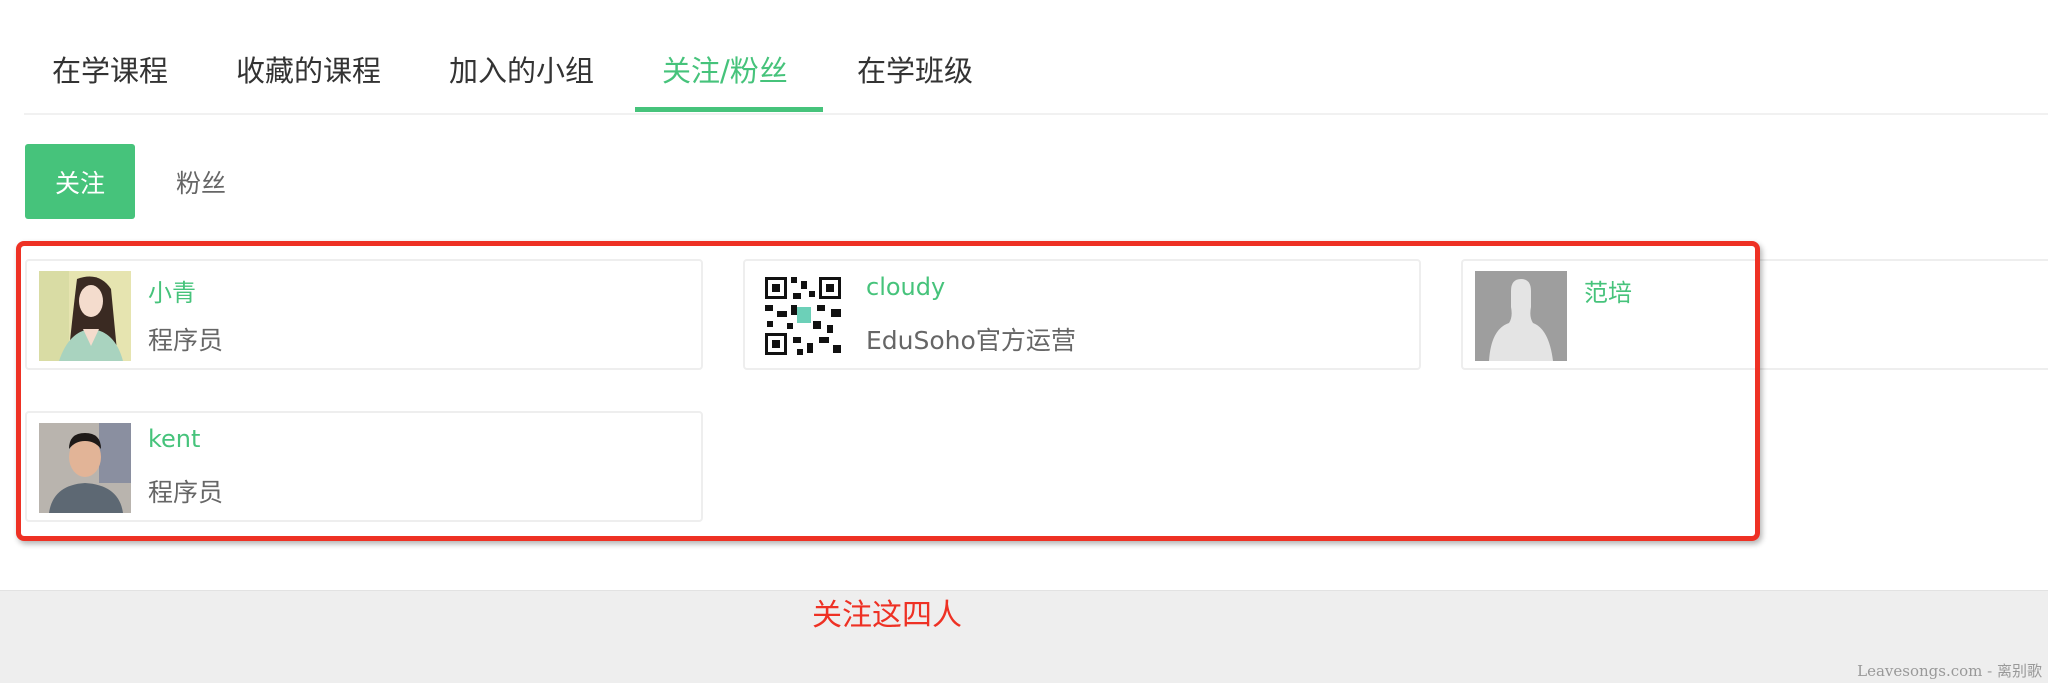 The image size is (2048, 683). What do you see at coordinates (729, 109) in the screenshot?
I see `active-tab-indicator` at bounding box center [729, 109].